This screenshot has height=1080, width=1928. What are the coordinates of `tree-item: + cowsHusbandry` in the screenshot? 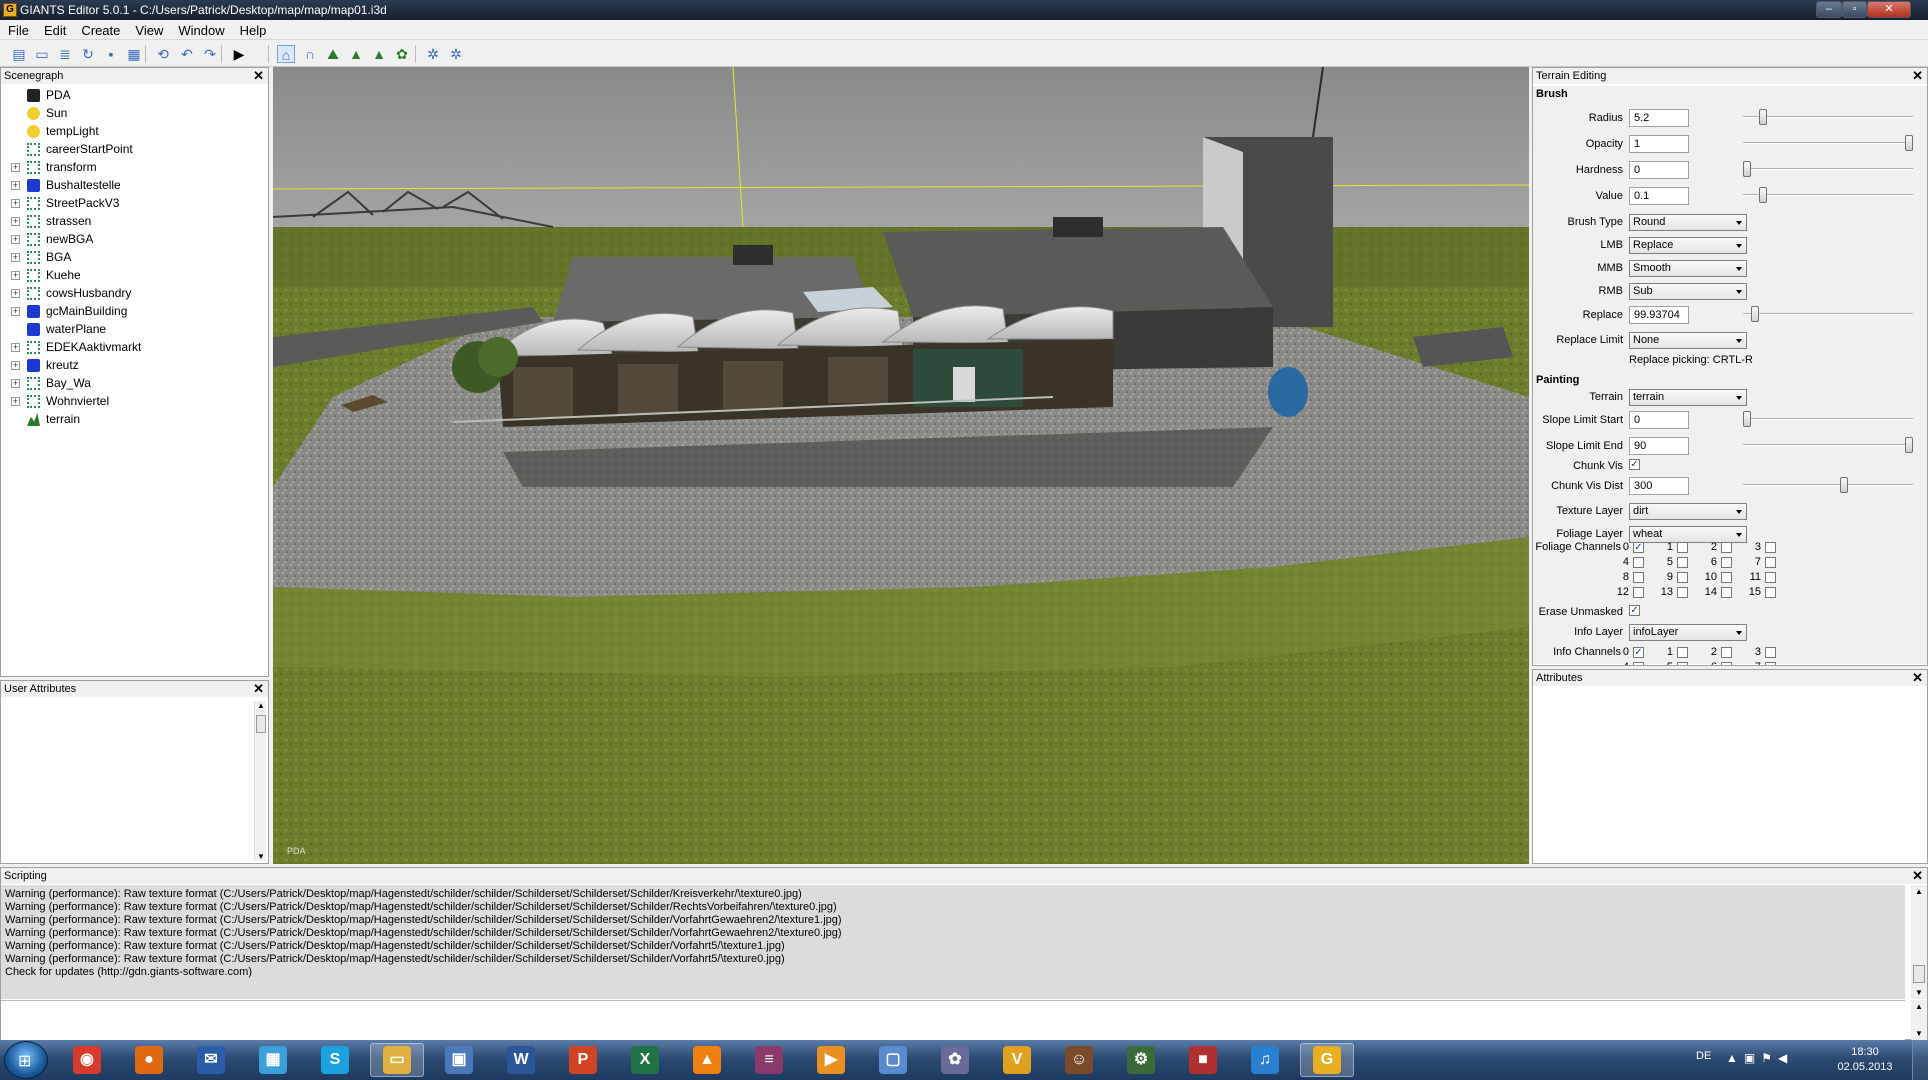 It's located at (133, 293).